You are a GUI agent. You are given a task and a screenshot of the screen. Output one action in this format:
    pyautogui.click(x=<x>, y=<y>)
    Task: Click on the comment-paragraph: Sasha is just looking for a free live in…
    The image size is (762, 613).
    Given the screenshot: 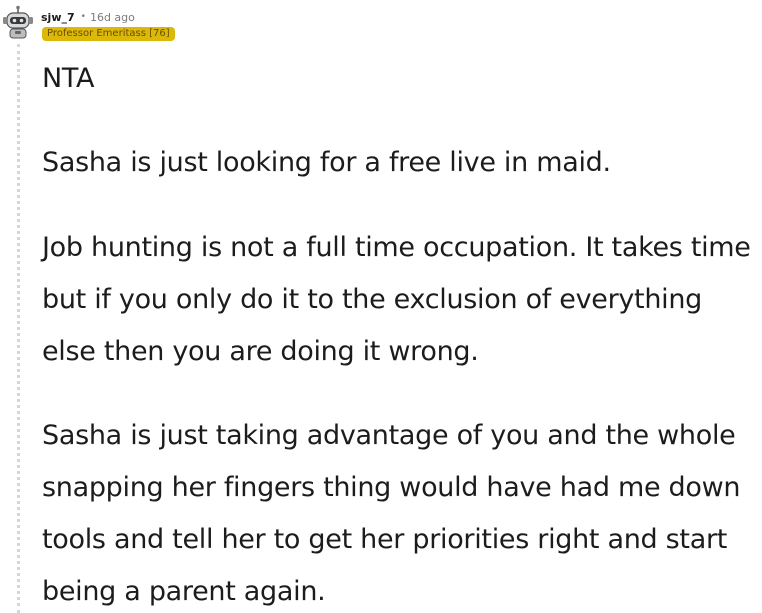 What is the action you would take?
    pyautogui.click(x=326, y=162)
    